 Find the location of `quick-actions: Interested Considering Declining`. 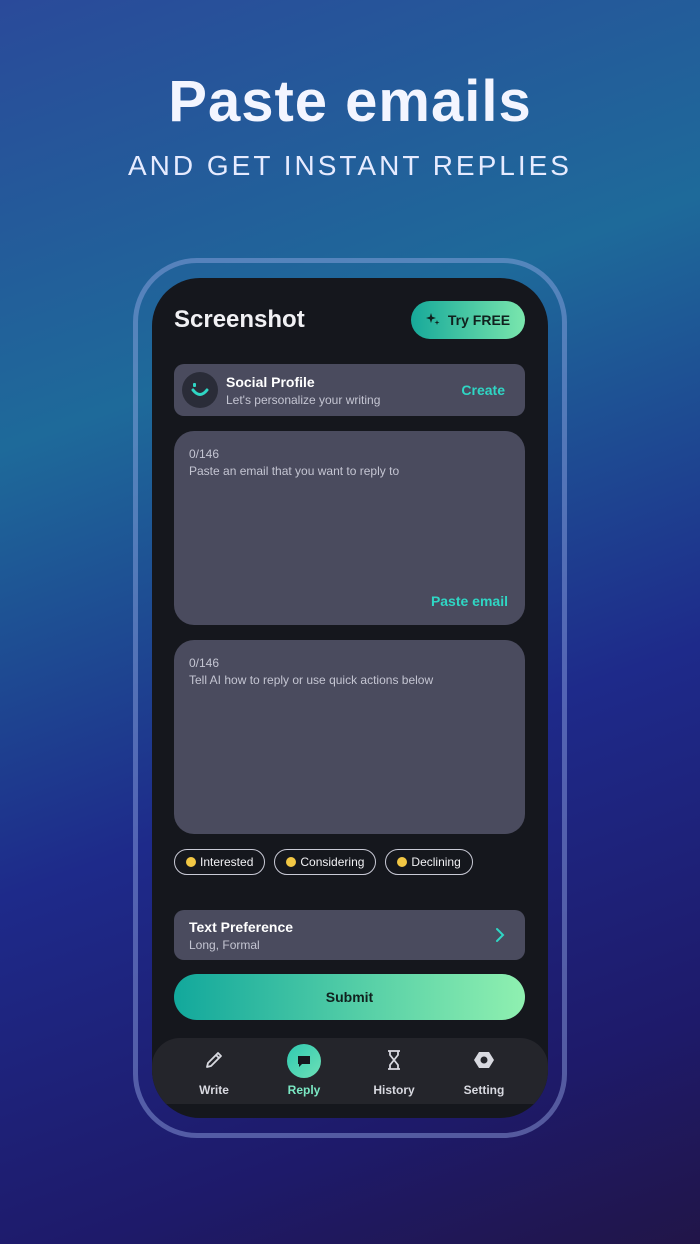

quick-actions: Interested Considering Declining is located at coordinates (323, 862).